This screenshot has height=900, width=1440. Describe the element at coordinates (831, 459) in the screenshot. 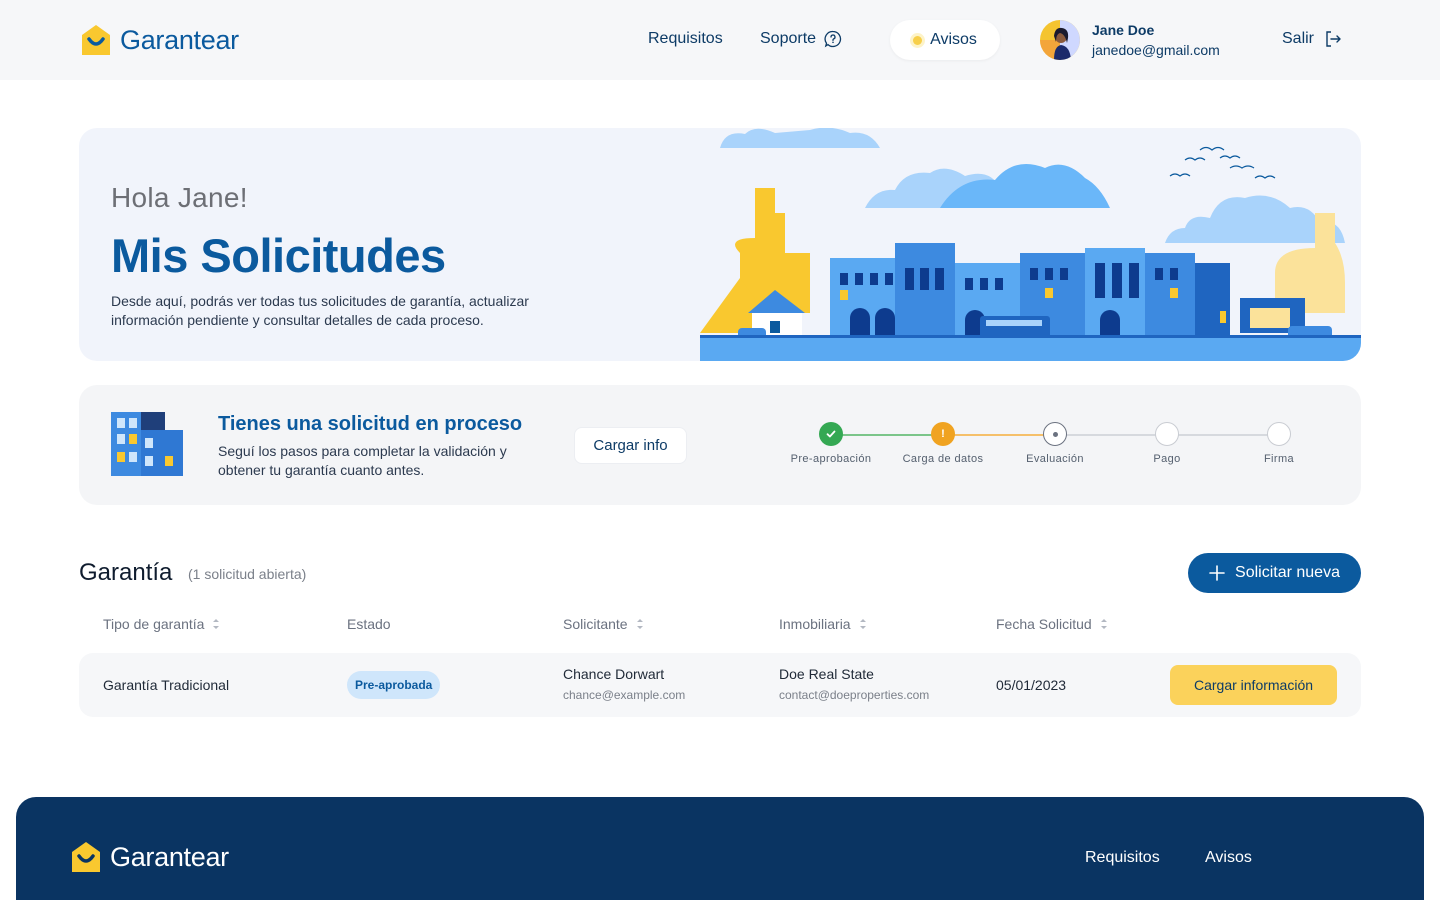

I see `step-label: Pre-aprobación` at that location.